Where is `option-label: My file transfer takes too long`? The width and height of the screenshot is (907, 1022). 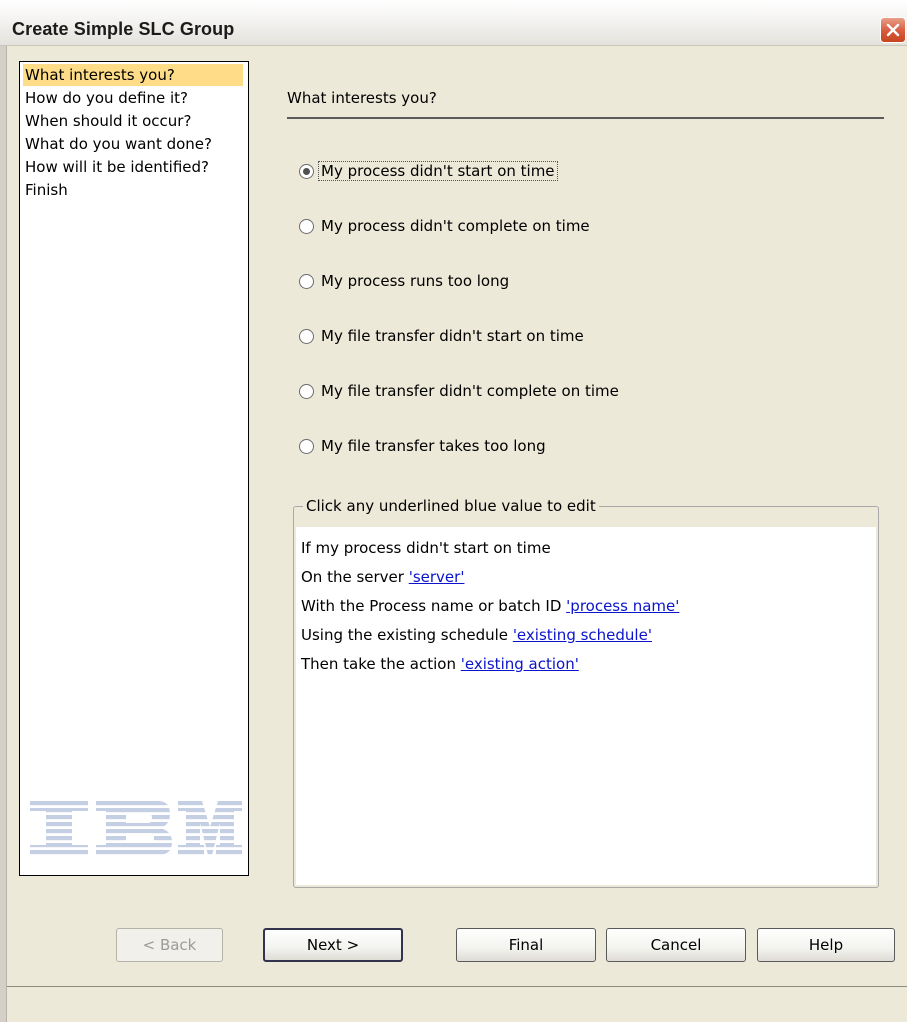 option-label: My file transfer takes too long is located at coordinates (433, 446).